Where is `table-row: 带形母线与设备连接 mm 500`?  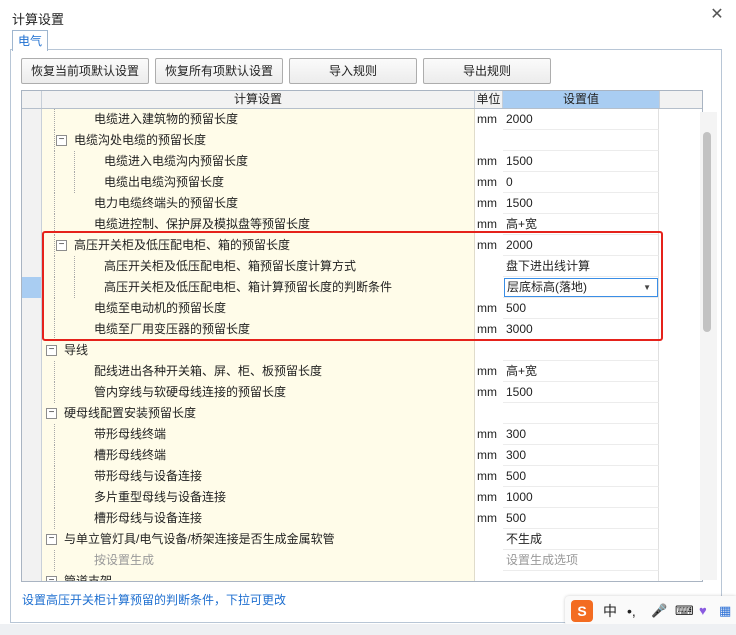
table-row: 带形母线与设备连接 mm 500 is located at coordinates (362, 477).